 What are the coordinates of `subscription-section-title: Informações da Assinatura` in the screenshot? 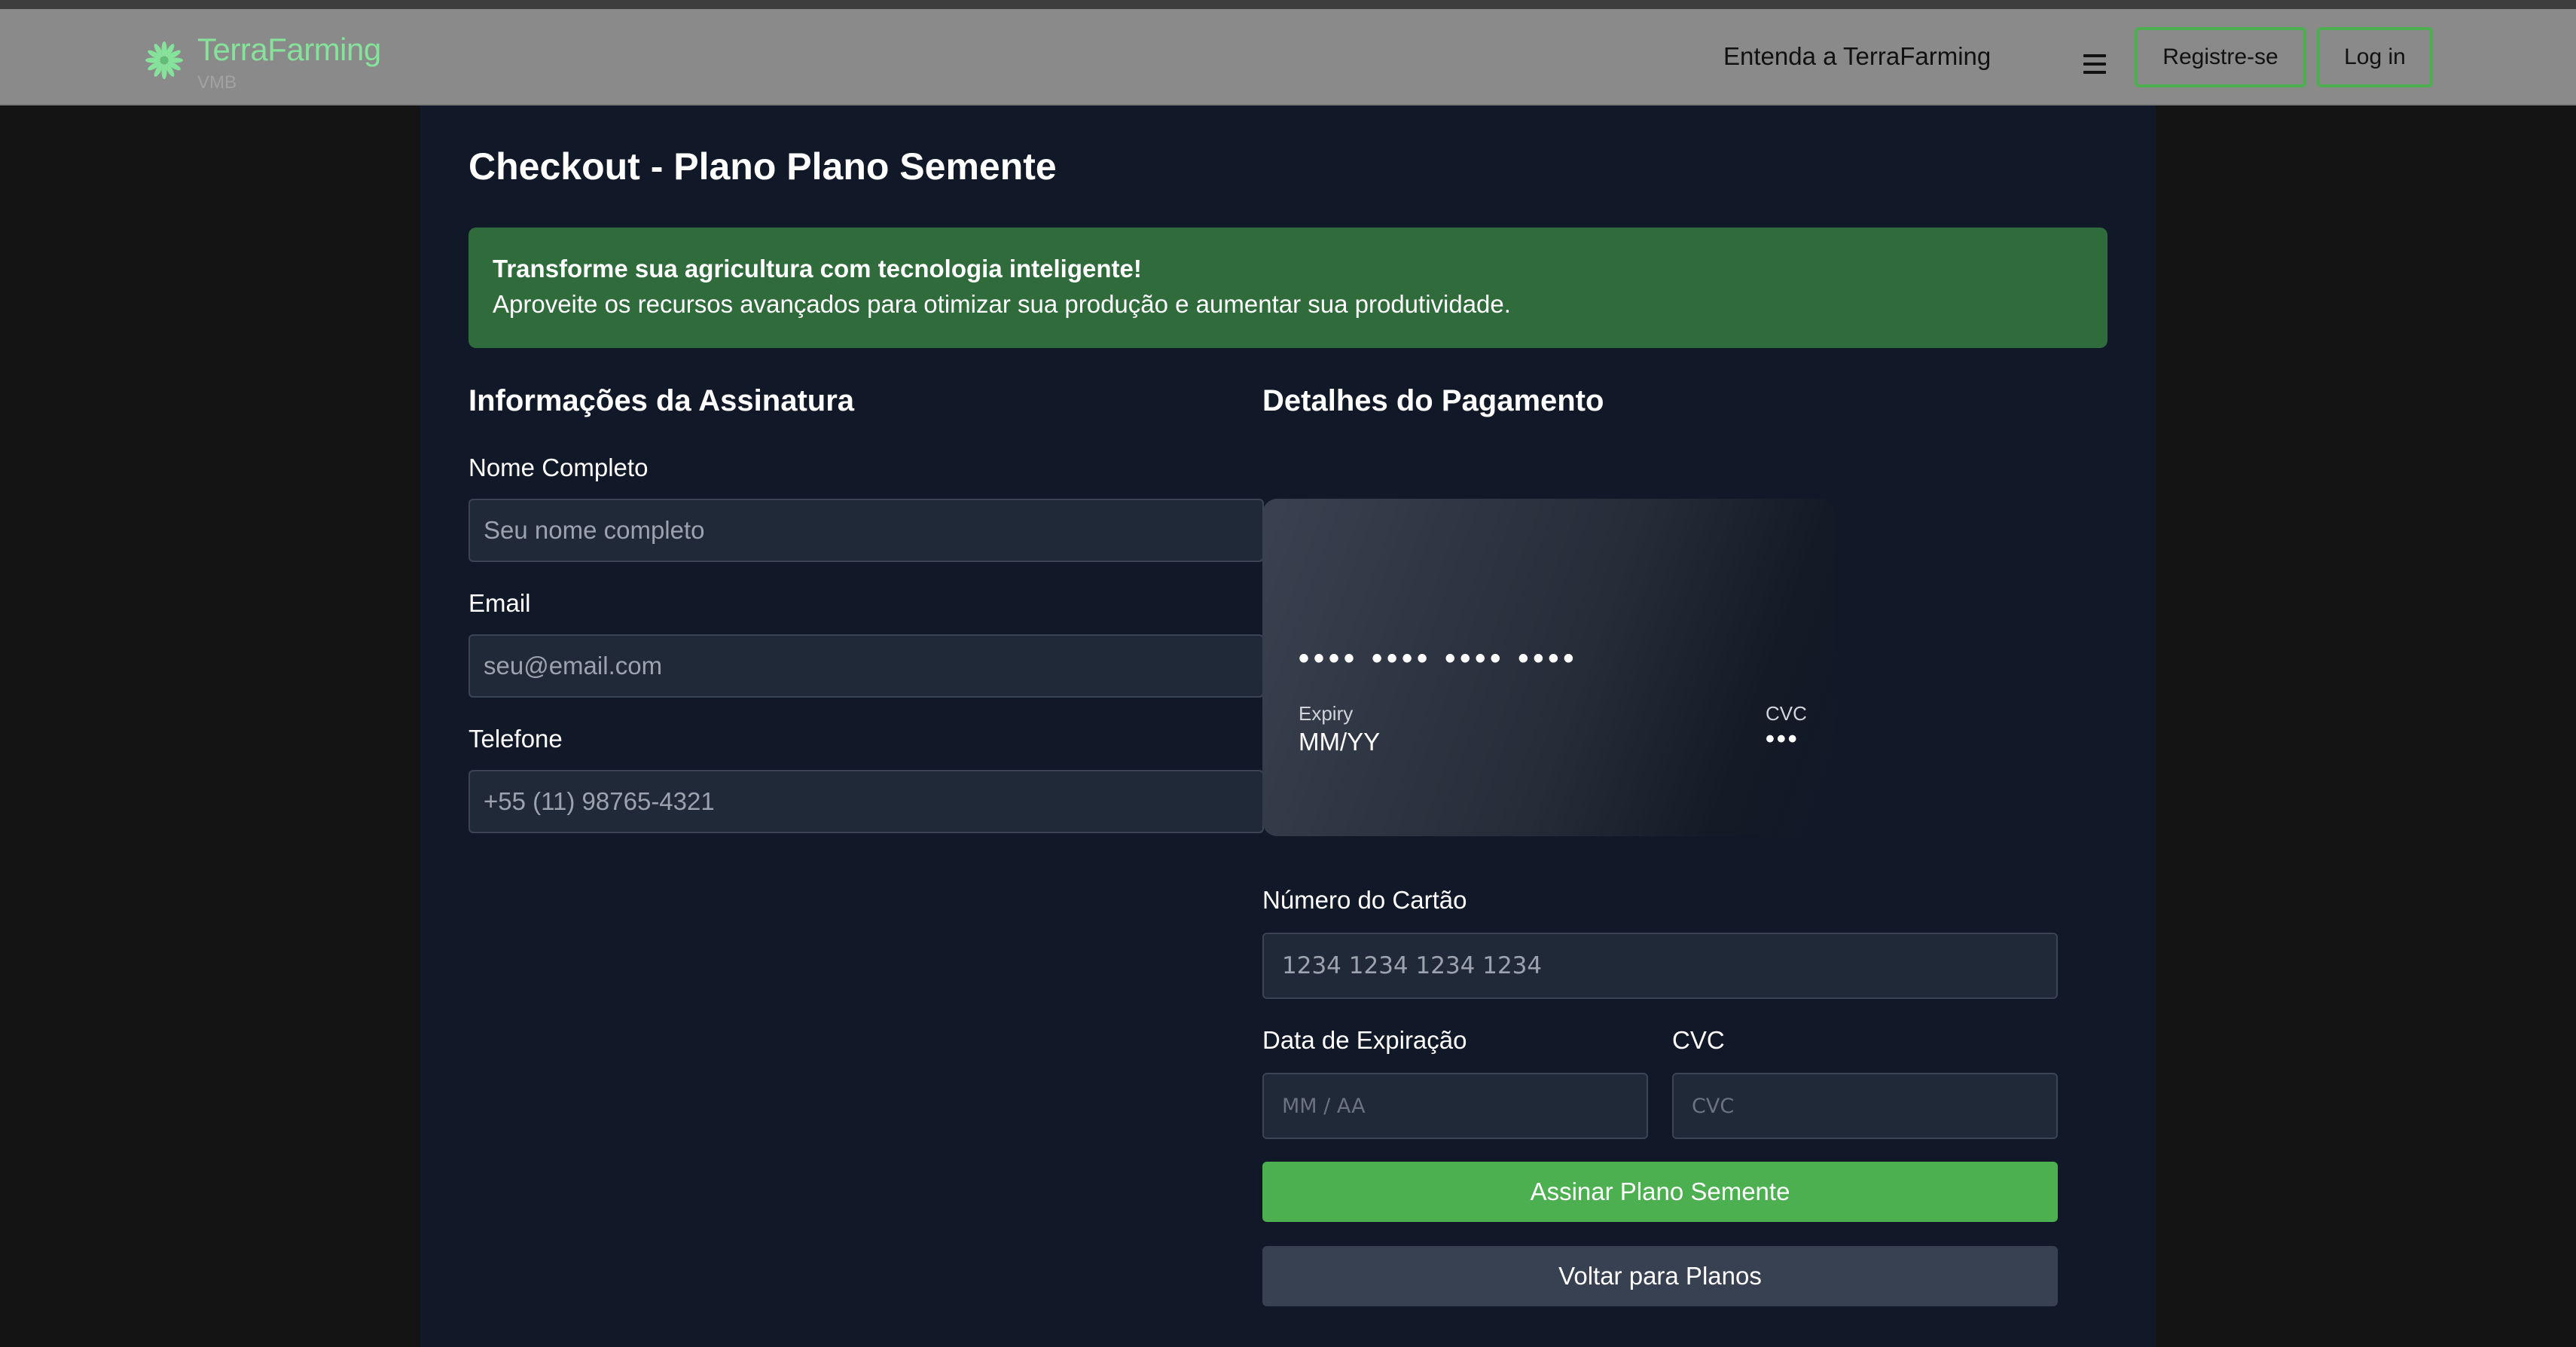 It's located at (662, 400).